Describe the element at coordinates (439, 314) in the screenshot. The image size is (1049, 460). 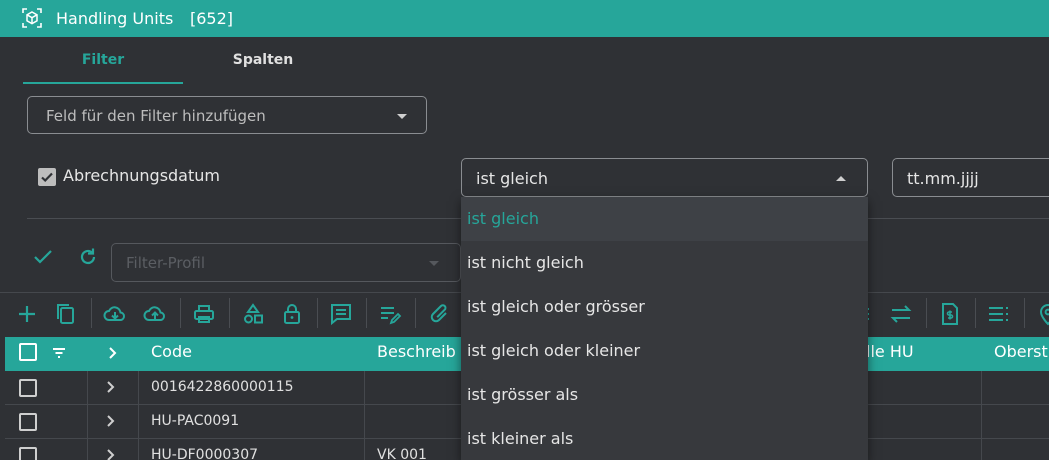
I see `attachment-icon` at that location.